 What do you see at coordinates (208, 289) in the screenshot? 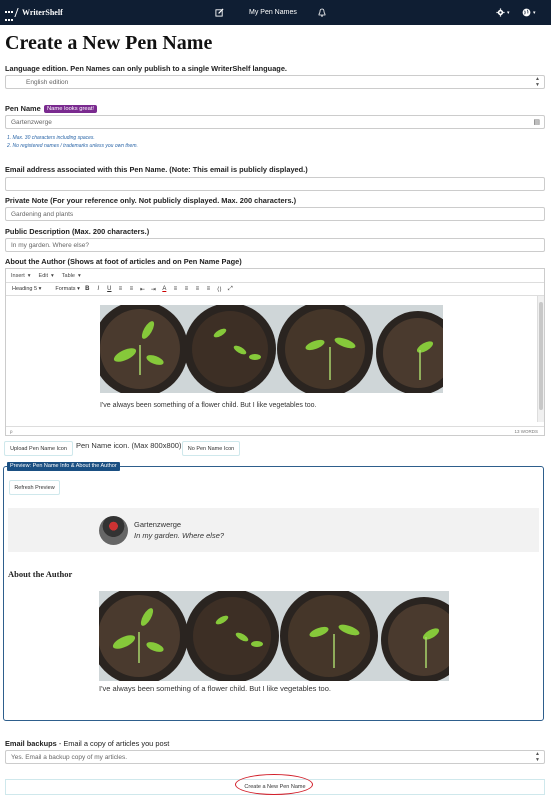
I see `align-justify-button: ≡` at bounding box center [208, 289].